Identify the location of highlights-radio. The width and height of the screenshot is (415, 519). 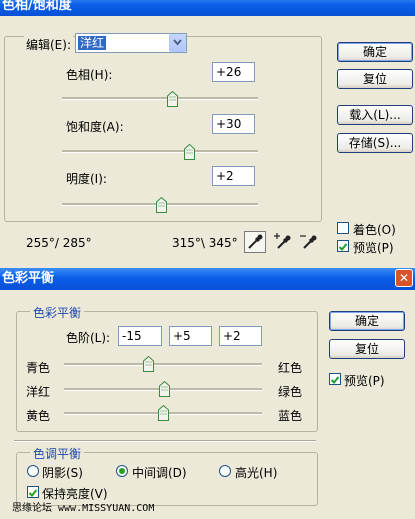
(225, 471).